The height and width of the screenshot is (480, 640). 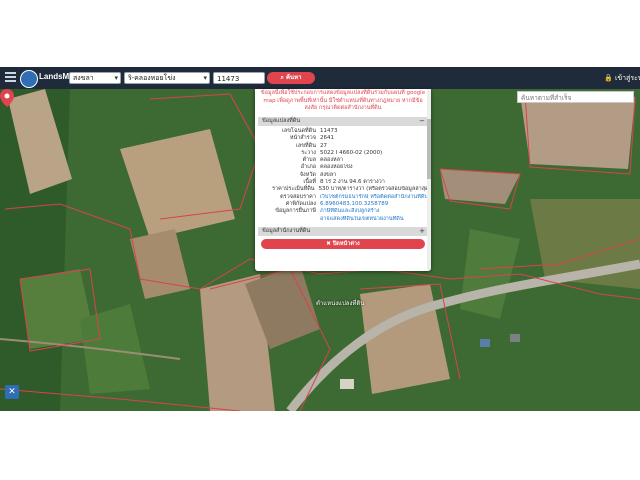 What do you see at coordinates (343, 146) in the screenshot?
I see `info-row: เลขที่ดิน 27` at bounding box center [343, 146].